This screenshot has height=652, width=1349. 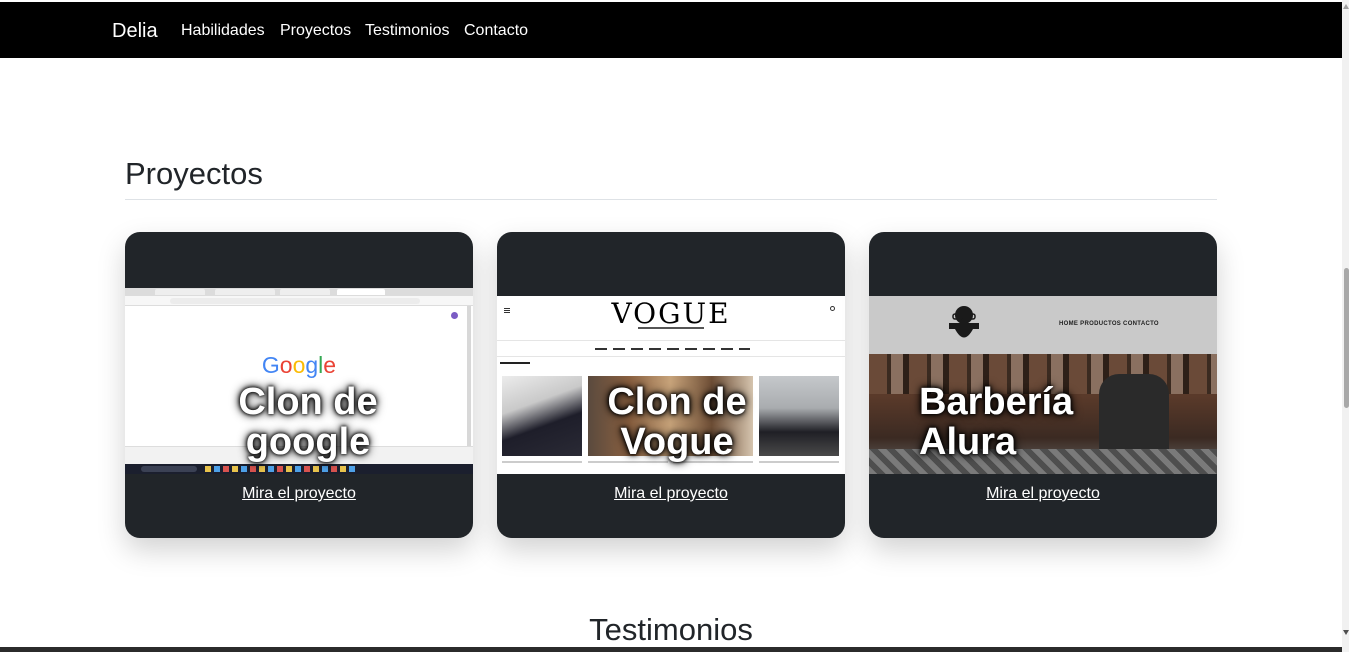 What do you see at coordinates (671, 494) in the screenshot?
I see `project-link-vogue: Mira el proyecto` at bounding box center [671, 494].